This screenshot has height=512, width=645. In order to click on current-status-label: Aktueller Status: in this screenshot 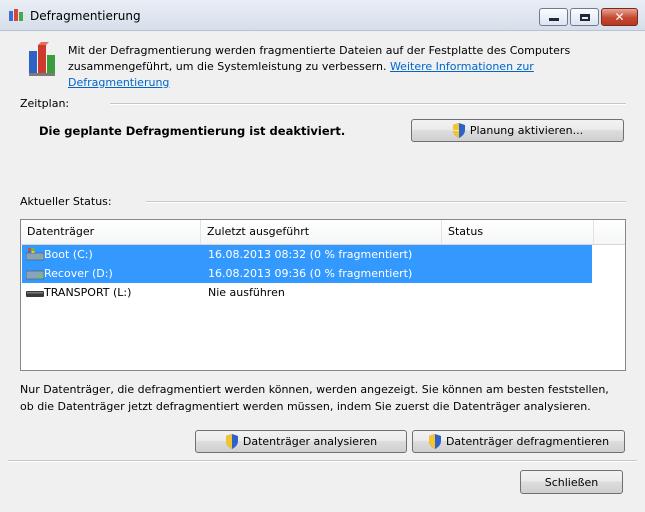, I will do `click(66, 201)`.